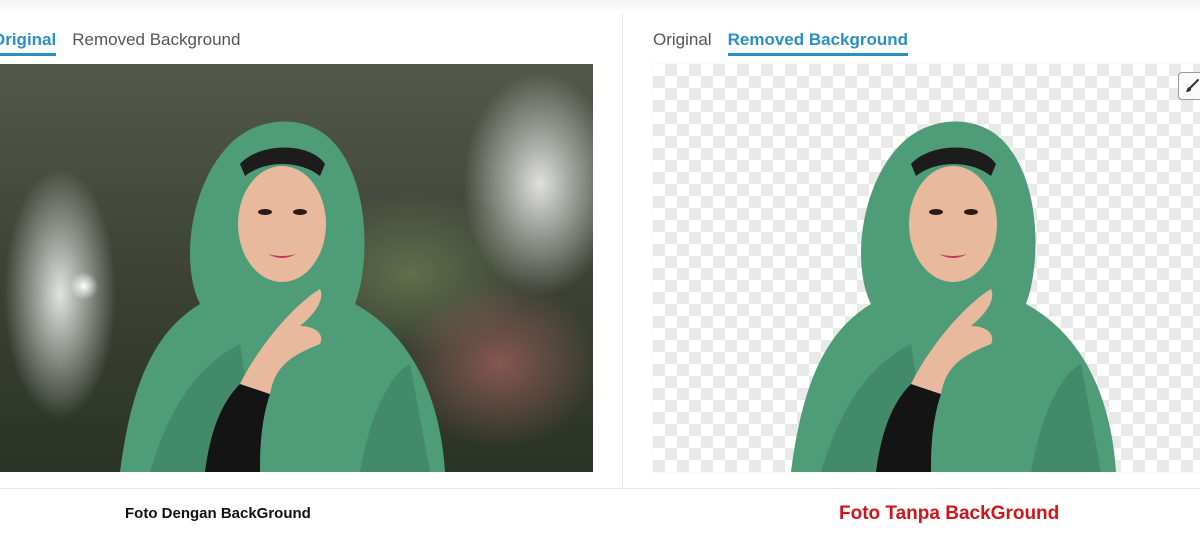 The image size is (1200, 546). I want to click on caption-without-background: Foto Tanpa BackGround, so click(949, 513).